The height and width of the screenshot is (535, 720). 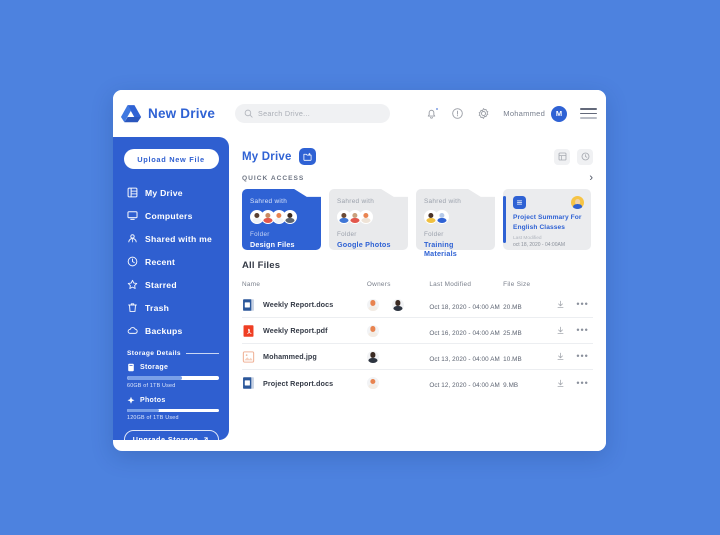 What do you see at coordinates (464, 385) in the screenshot?
I see `last-modified: Oct 12, 2020 - 04:00 AM` at bounding box center [464, 385].